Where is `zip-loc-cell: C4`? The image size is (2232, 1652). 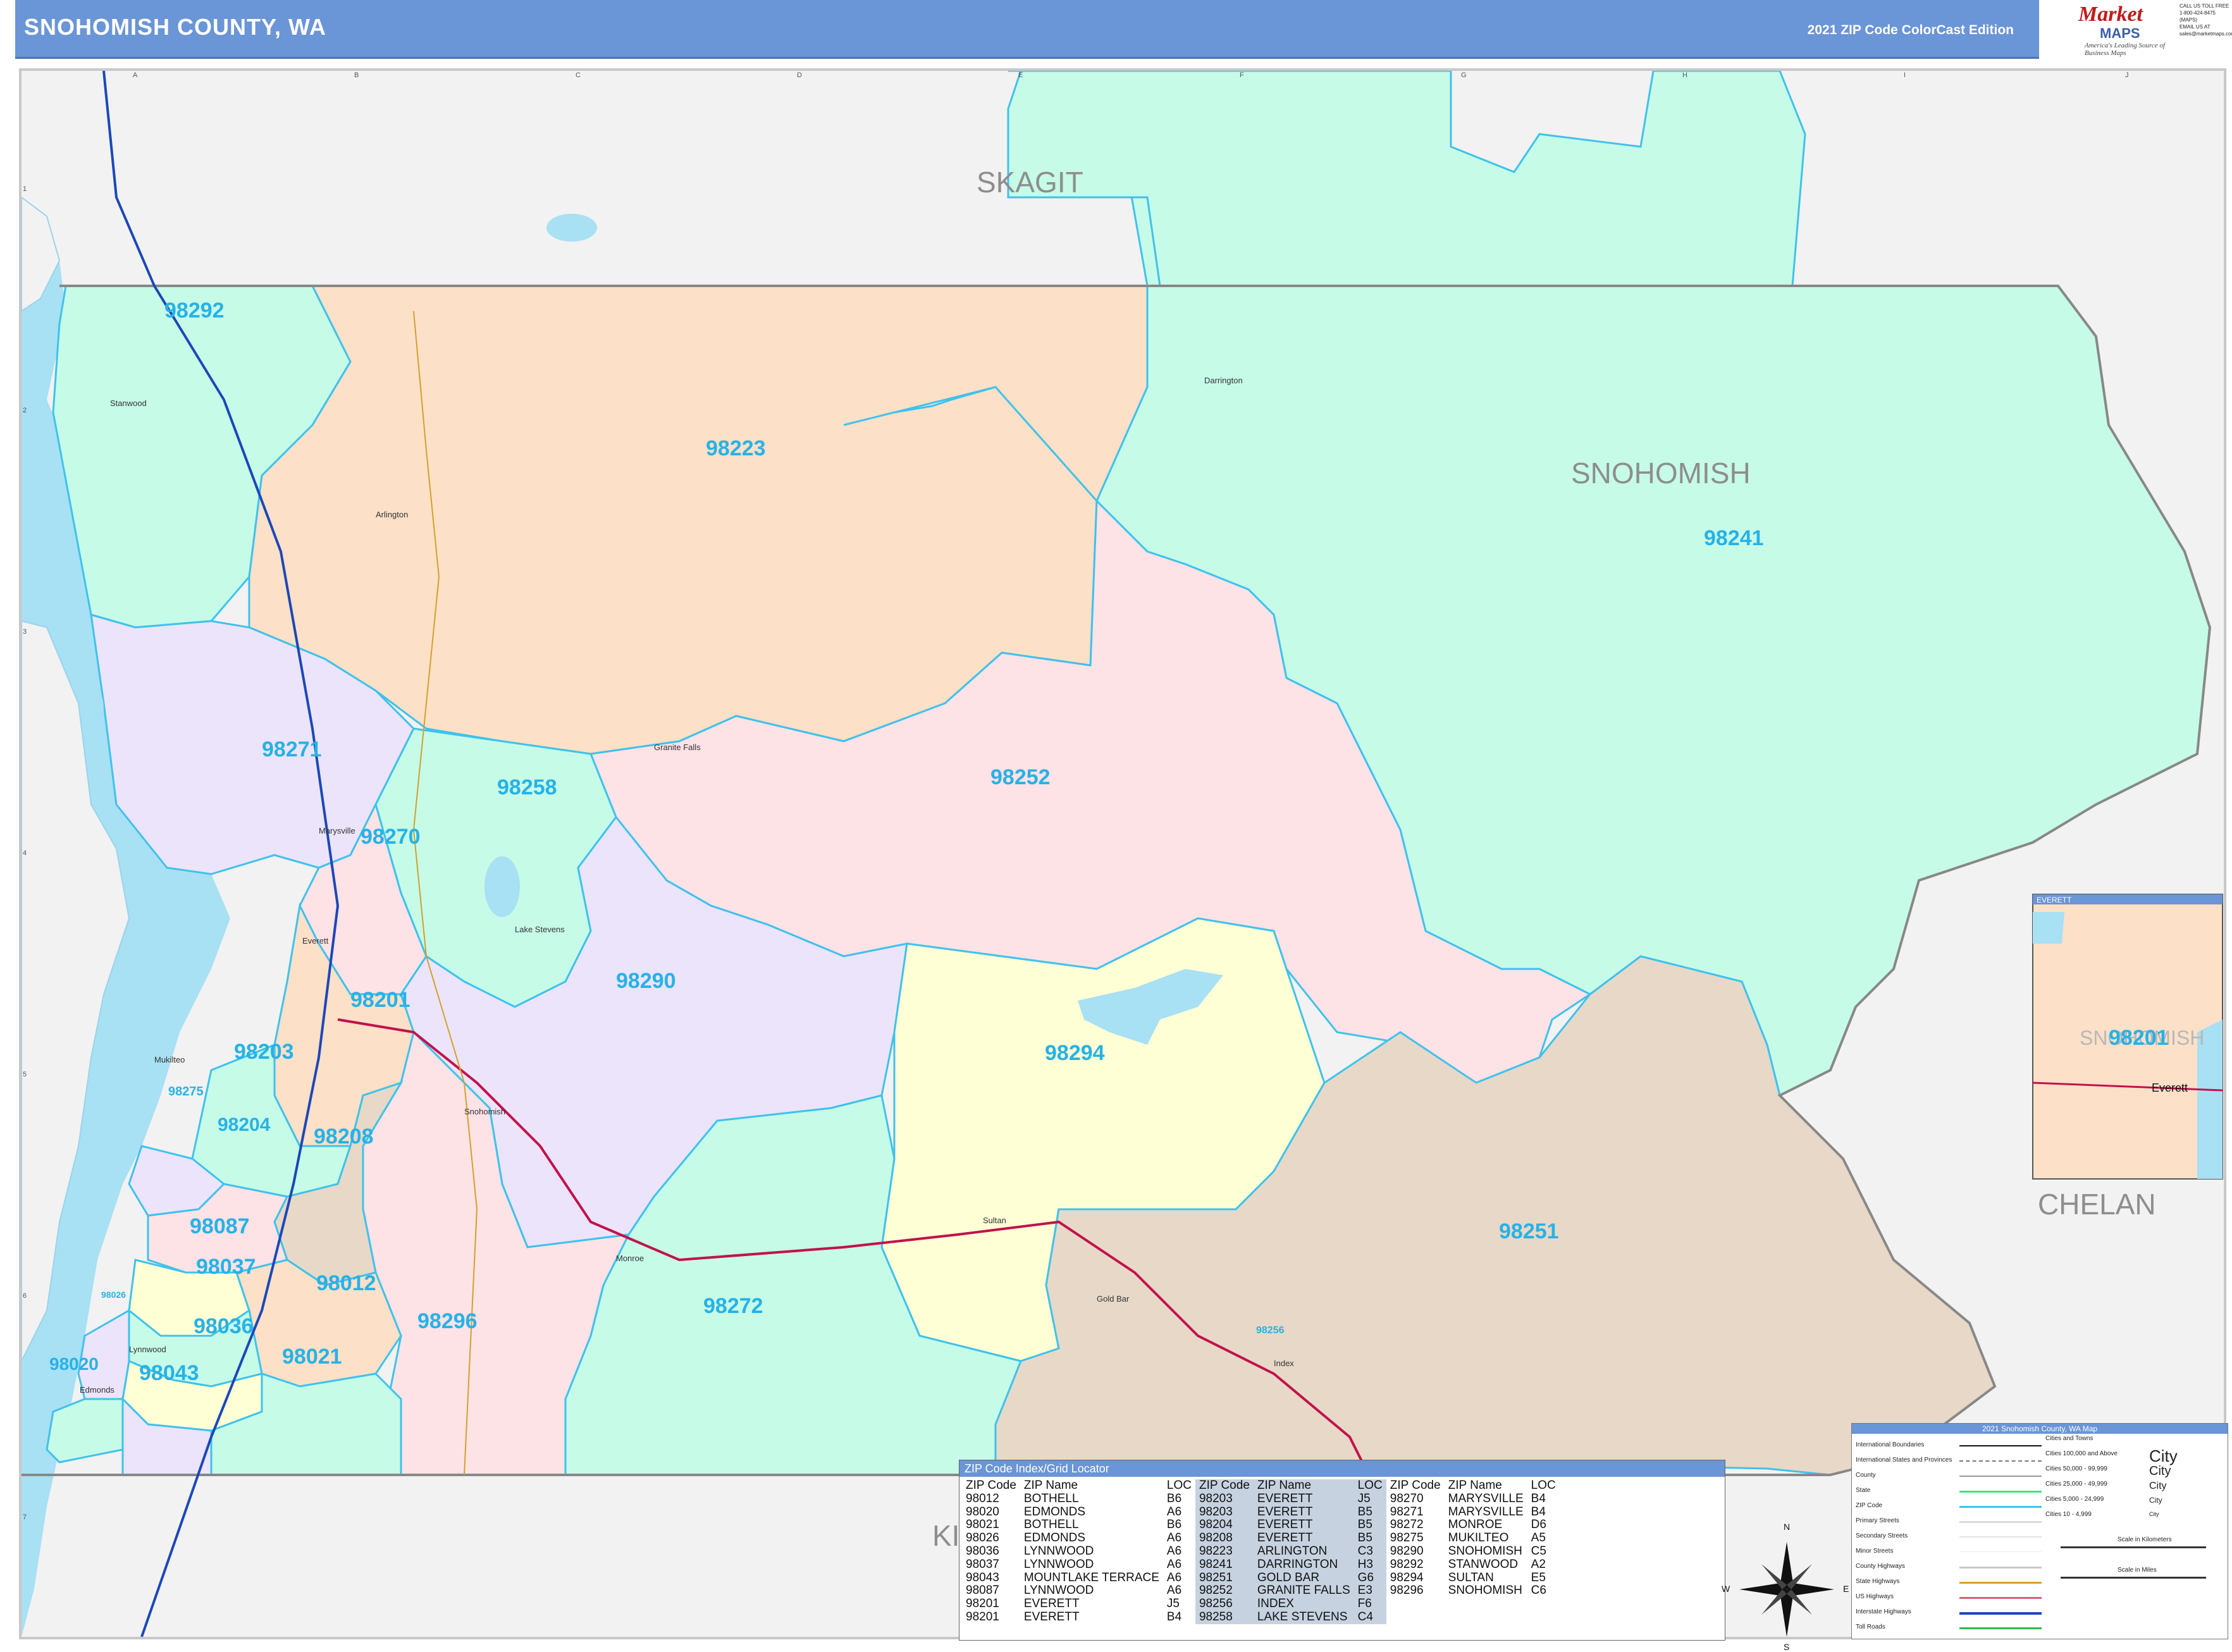 zip-loc-cell: C4 is located at coordinates (1369, 1617).